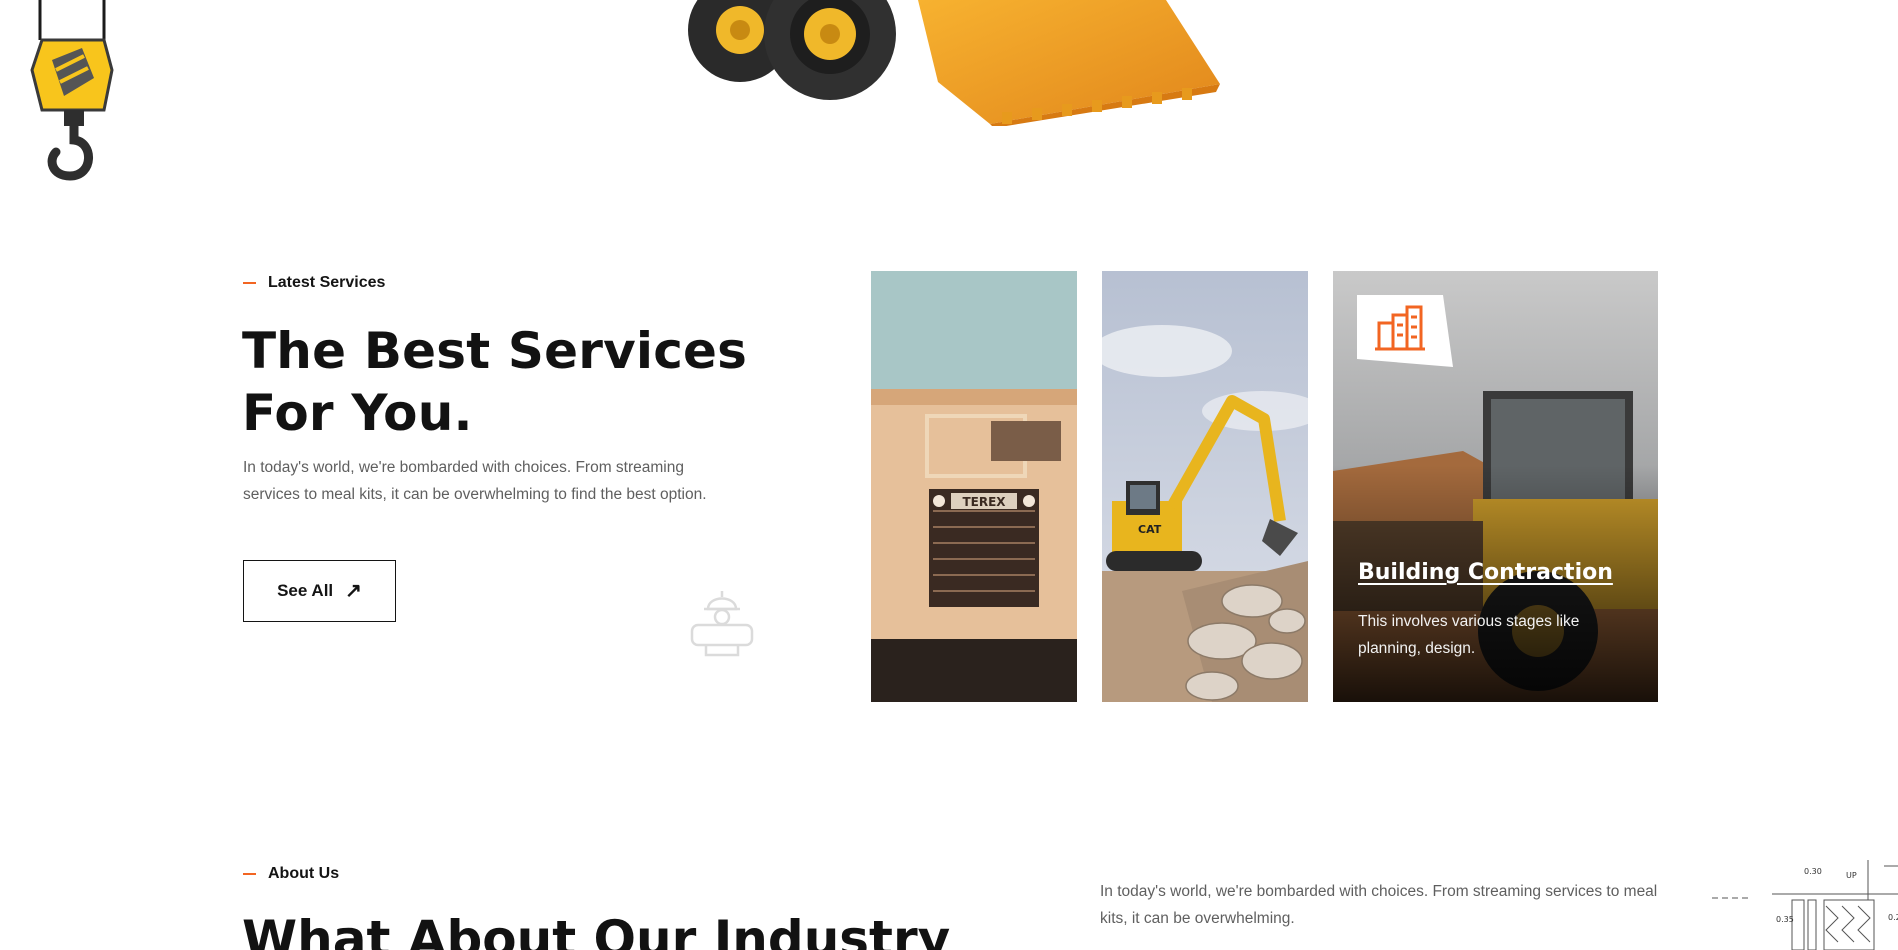  What do you see at coordinates (954, 63) in the screenshot?
I see `wheel-loader-illustration` at bounding box center [954, 63].